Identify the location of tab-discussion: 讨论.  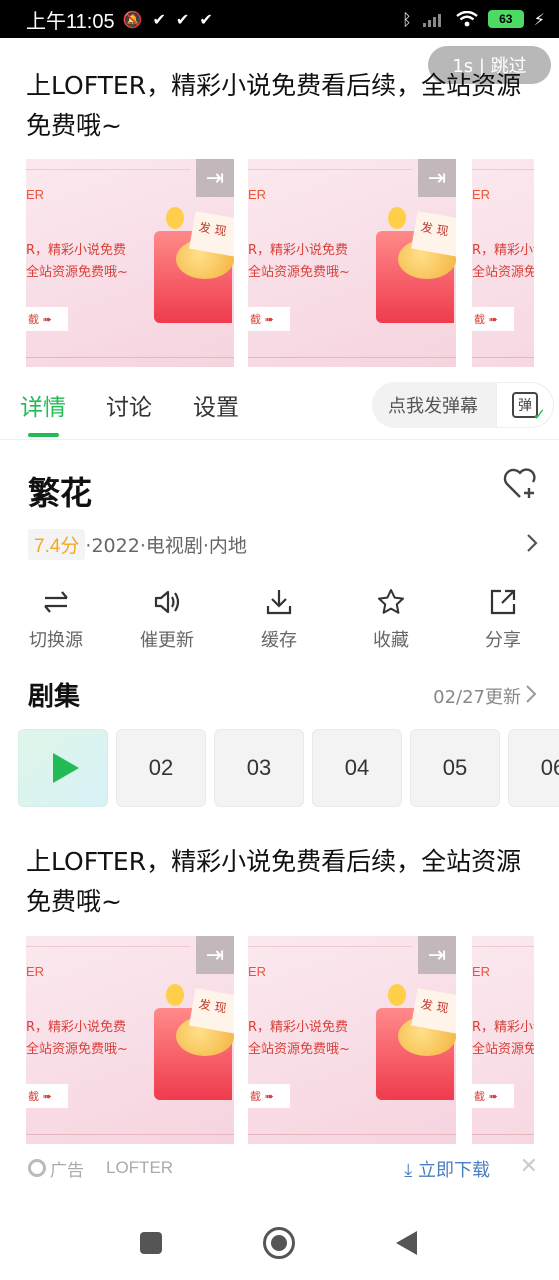
(129, 405).